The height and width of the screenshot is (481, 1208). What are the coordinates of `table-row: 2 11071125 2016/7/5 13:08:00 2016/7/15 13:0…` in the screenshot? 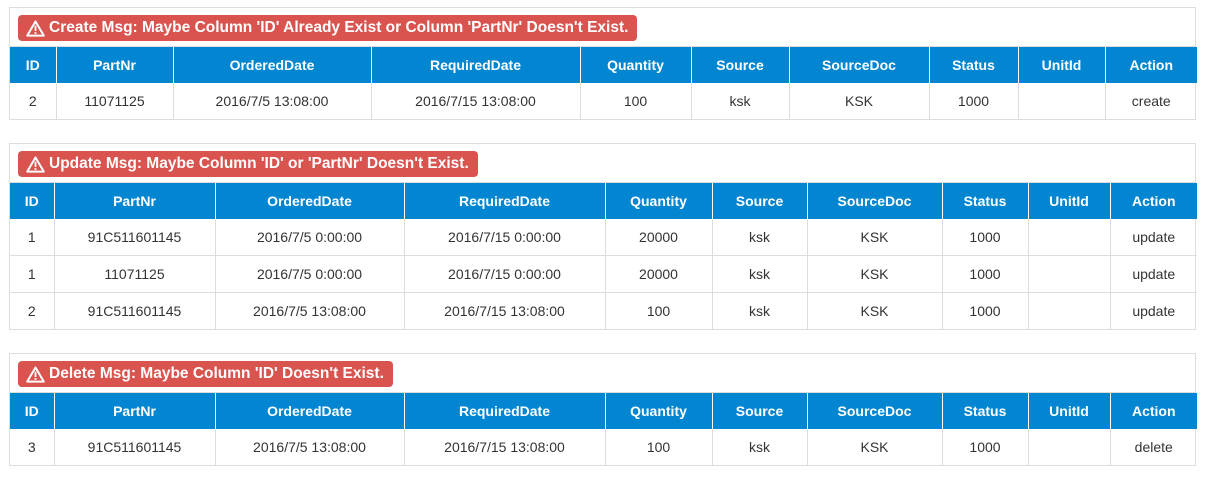 It's located at (603, 101).